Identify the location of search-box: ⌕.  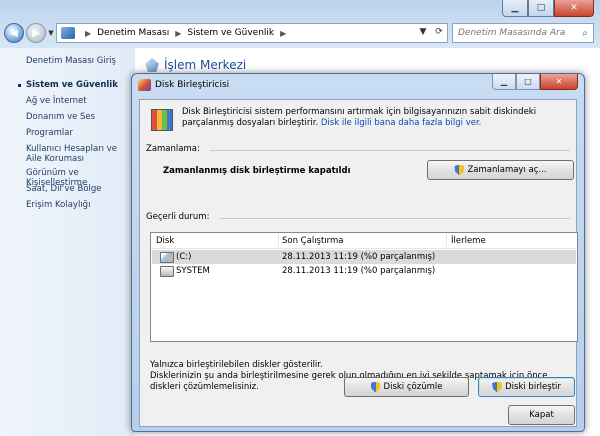
(523, 33).